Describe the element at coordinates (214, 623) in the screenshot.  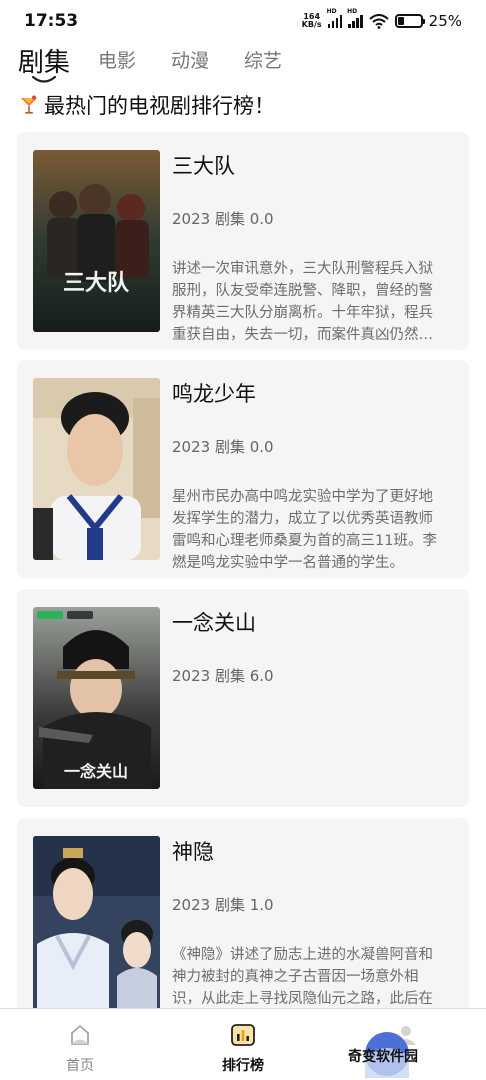
I see `show-title: 一念关山` at that location.